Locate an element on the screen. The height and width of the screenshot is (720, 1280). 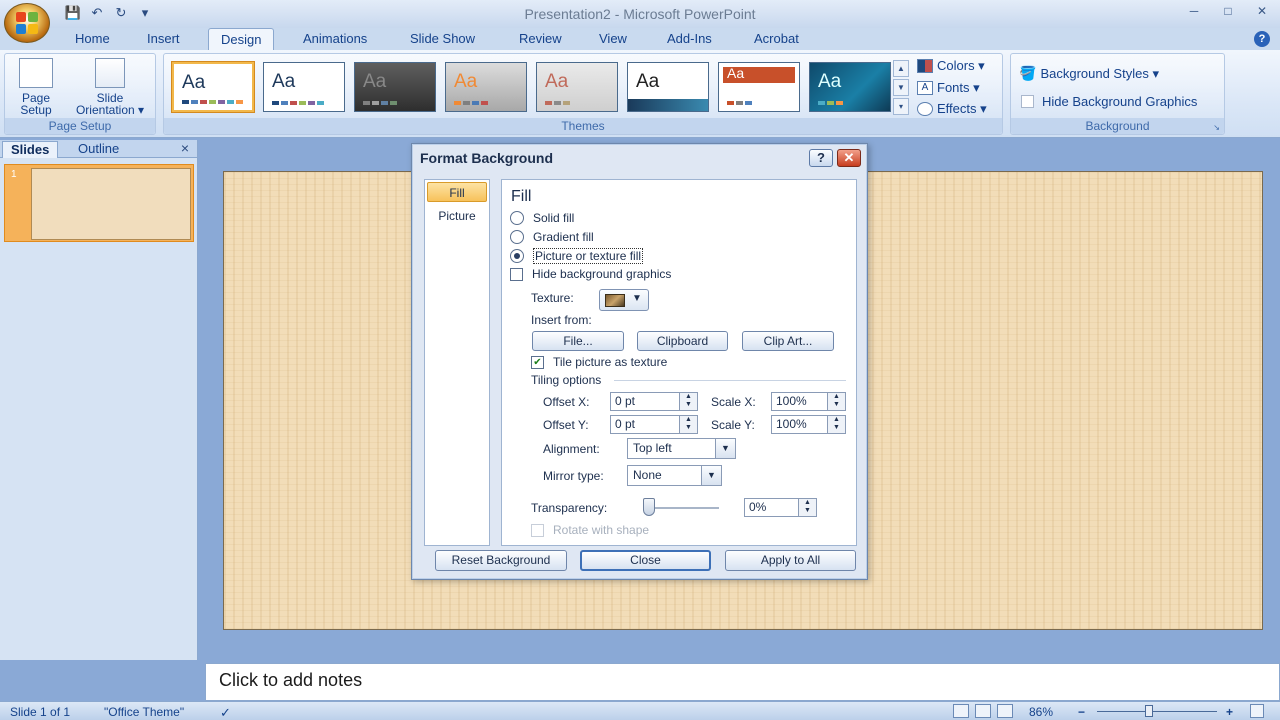
tab-home: Home is located at coordinates (92, 38).